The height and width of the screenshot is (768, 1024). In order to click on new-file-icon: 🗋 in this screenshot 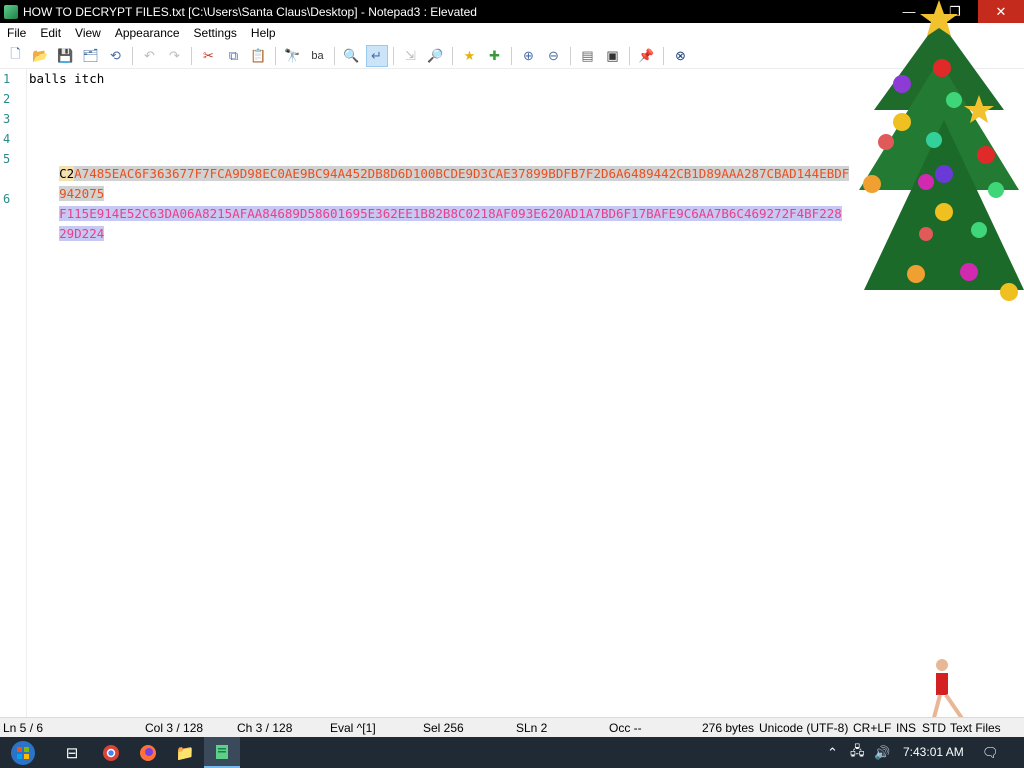, I will do `click(16, 56)`.